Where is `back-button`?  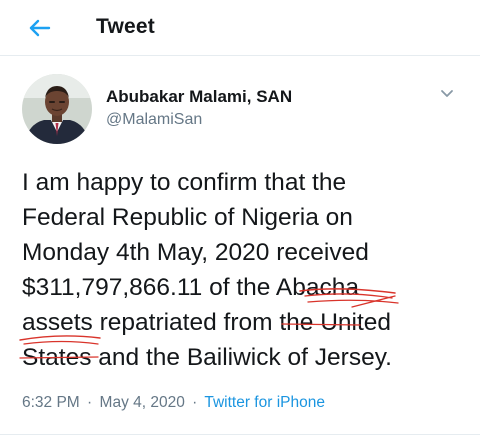 back-button is located at coordinates (40, 28).